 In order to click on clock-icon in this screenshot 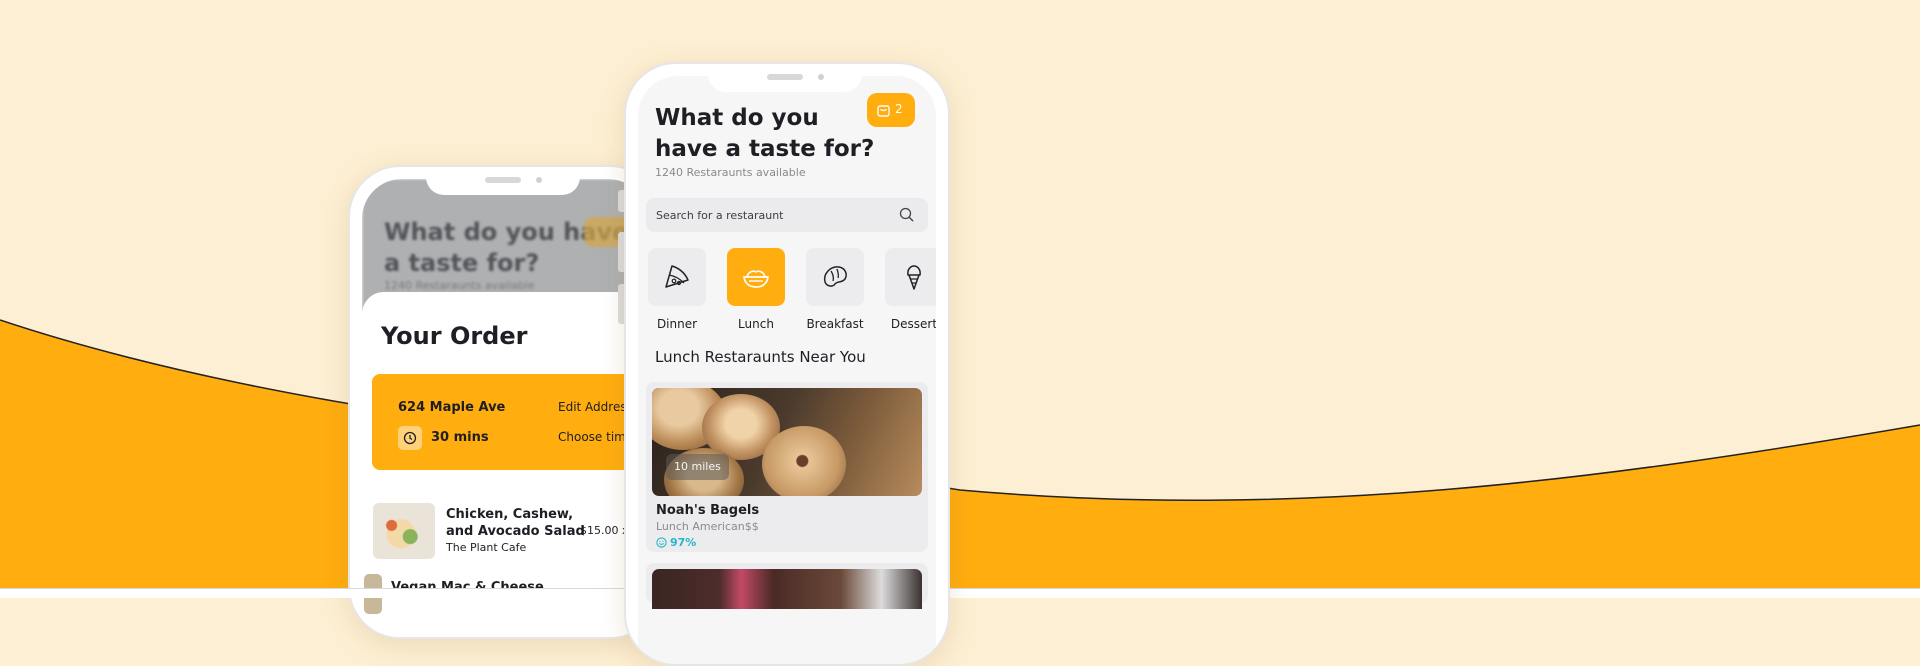, I will do `click(410, 438)`.